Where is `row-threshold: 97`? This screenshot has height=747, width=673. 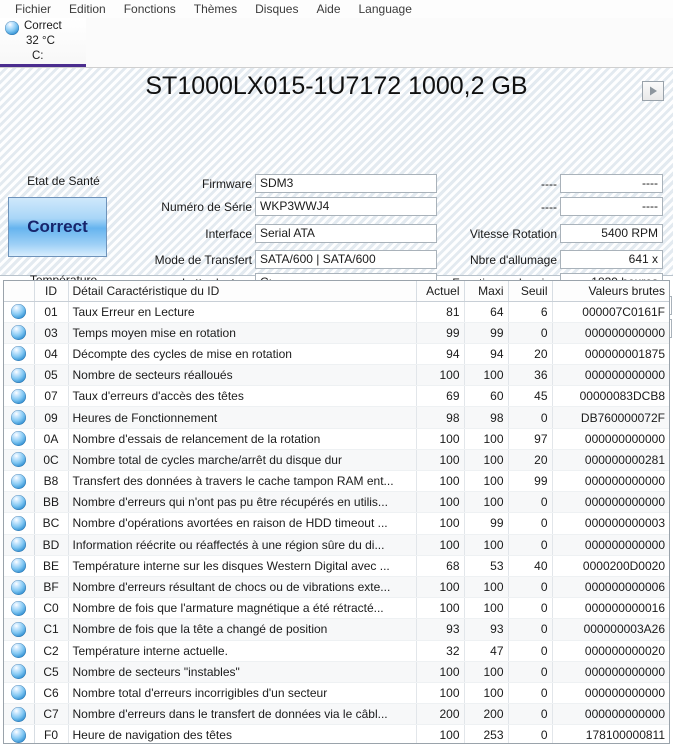 row-threshold: 97 is located at coordinates (530, 439).